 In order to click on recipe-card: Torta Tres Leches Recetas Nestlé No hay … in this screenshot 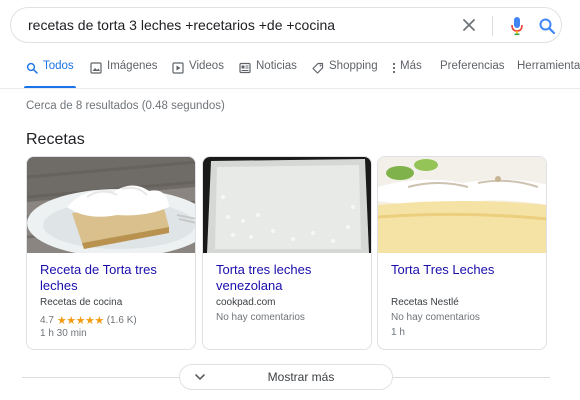, I will do `click(462, 253)`.